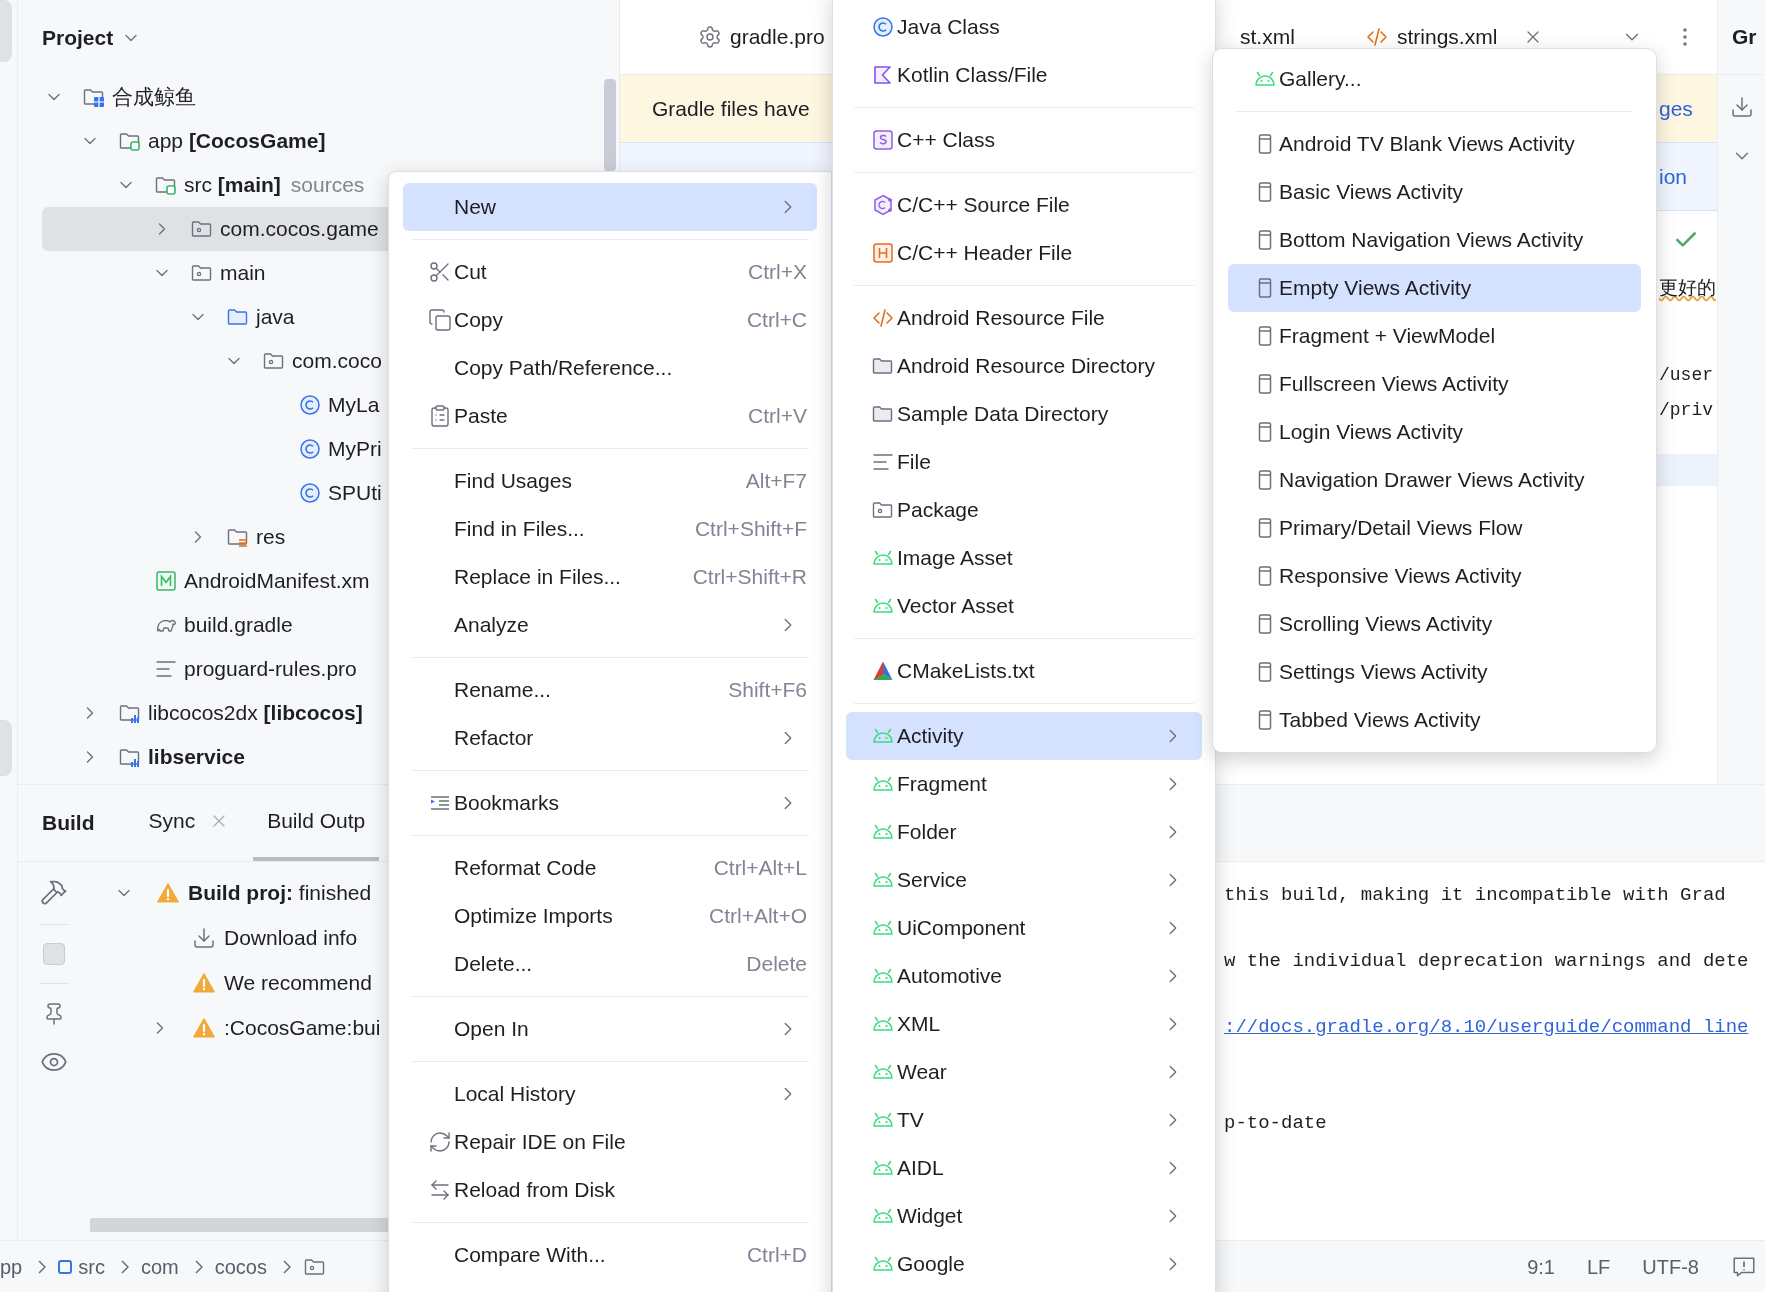 This screenshot has height=1292, width=1765. What do you see at coordinates (749, 577) in the screenshot?
I see `keyboard-shortcut: Ctrl+Shift+R` at bounding box center [749, 577].